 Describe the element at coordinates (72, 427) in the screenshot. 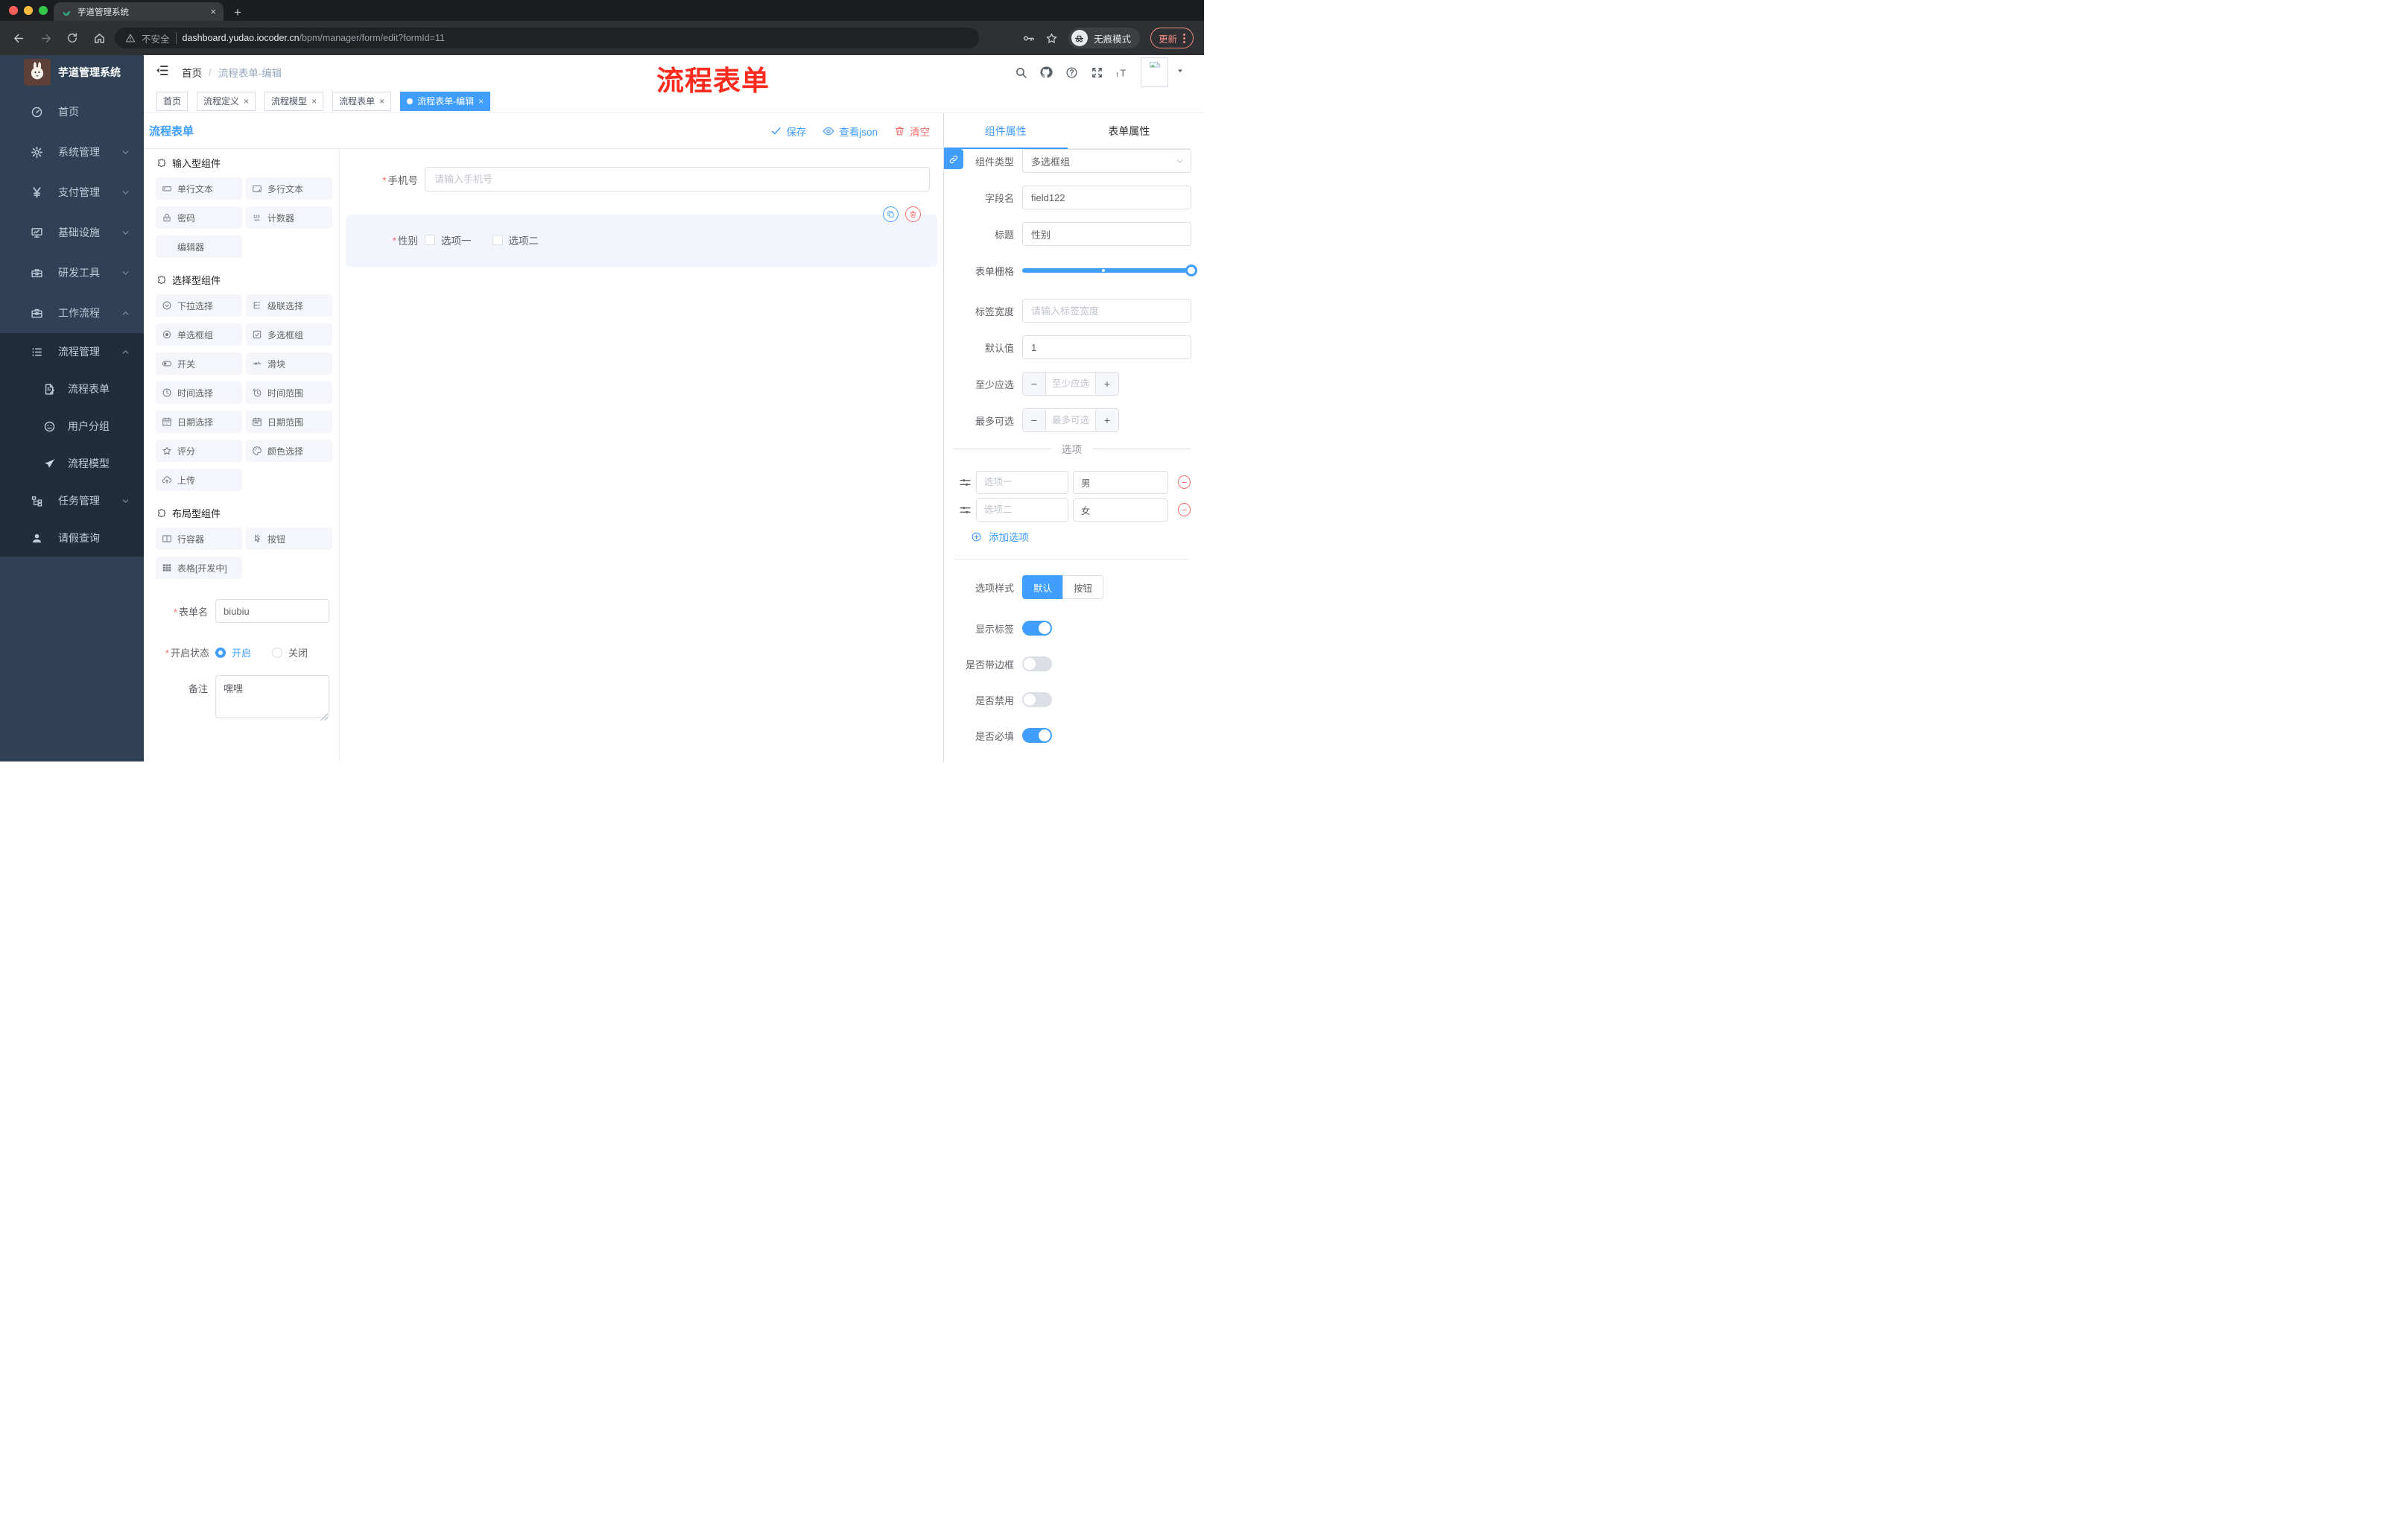

I see `sidebar-subitem: 用户分组` at that location.